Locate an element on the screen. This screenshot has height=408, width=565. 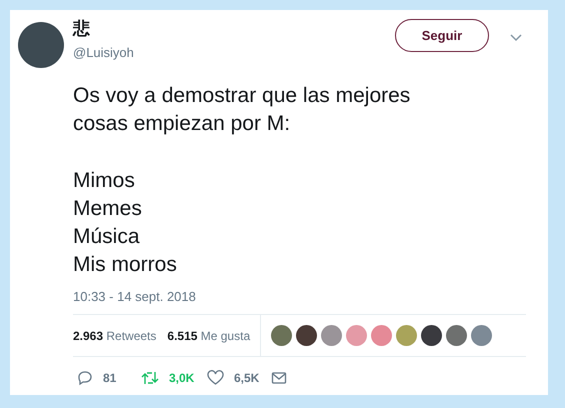
tweet-text: Os voy a demostrar que las mejores is located at coordinates (242, 96).